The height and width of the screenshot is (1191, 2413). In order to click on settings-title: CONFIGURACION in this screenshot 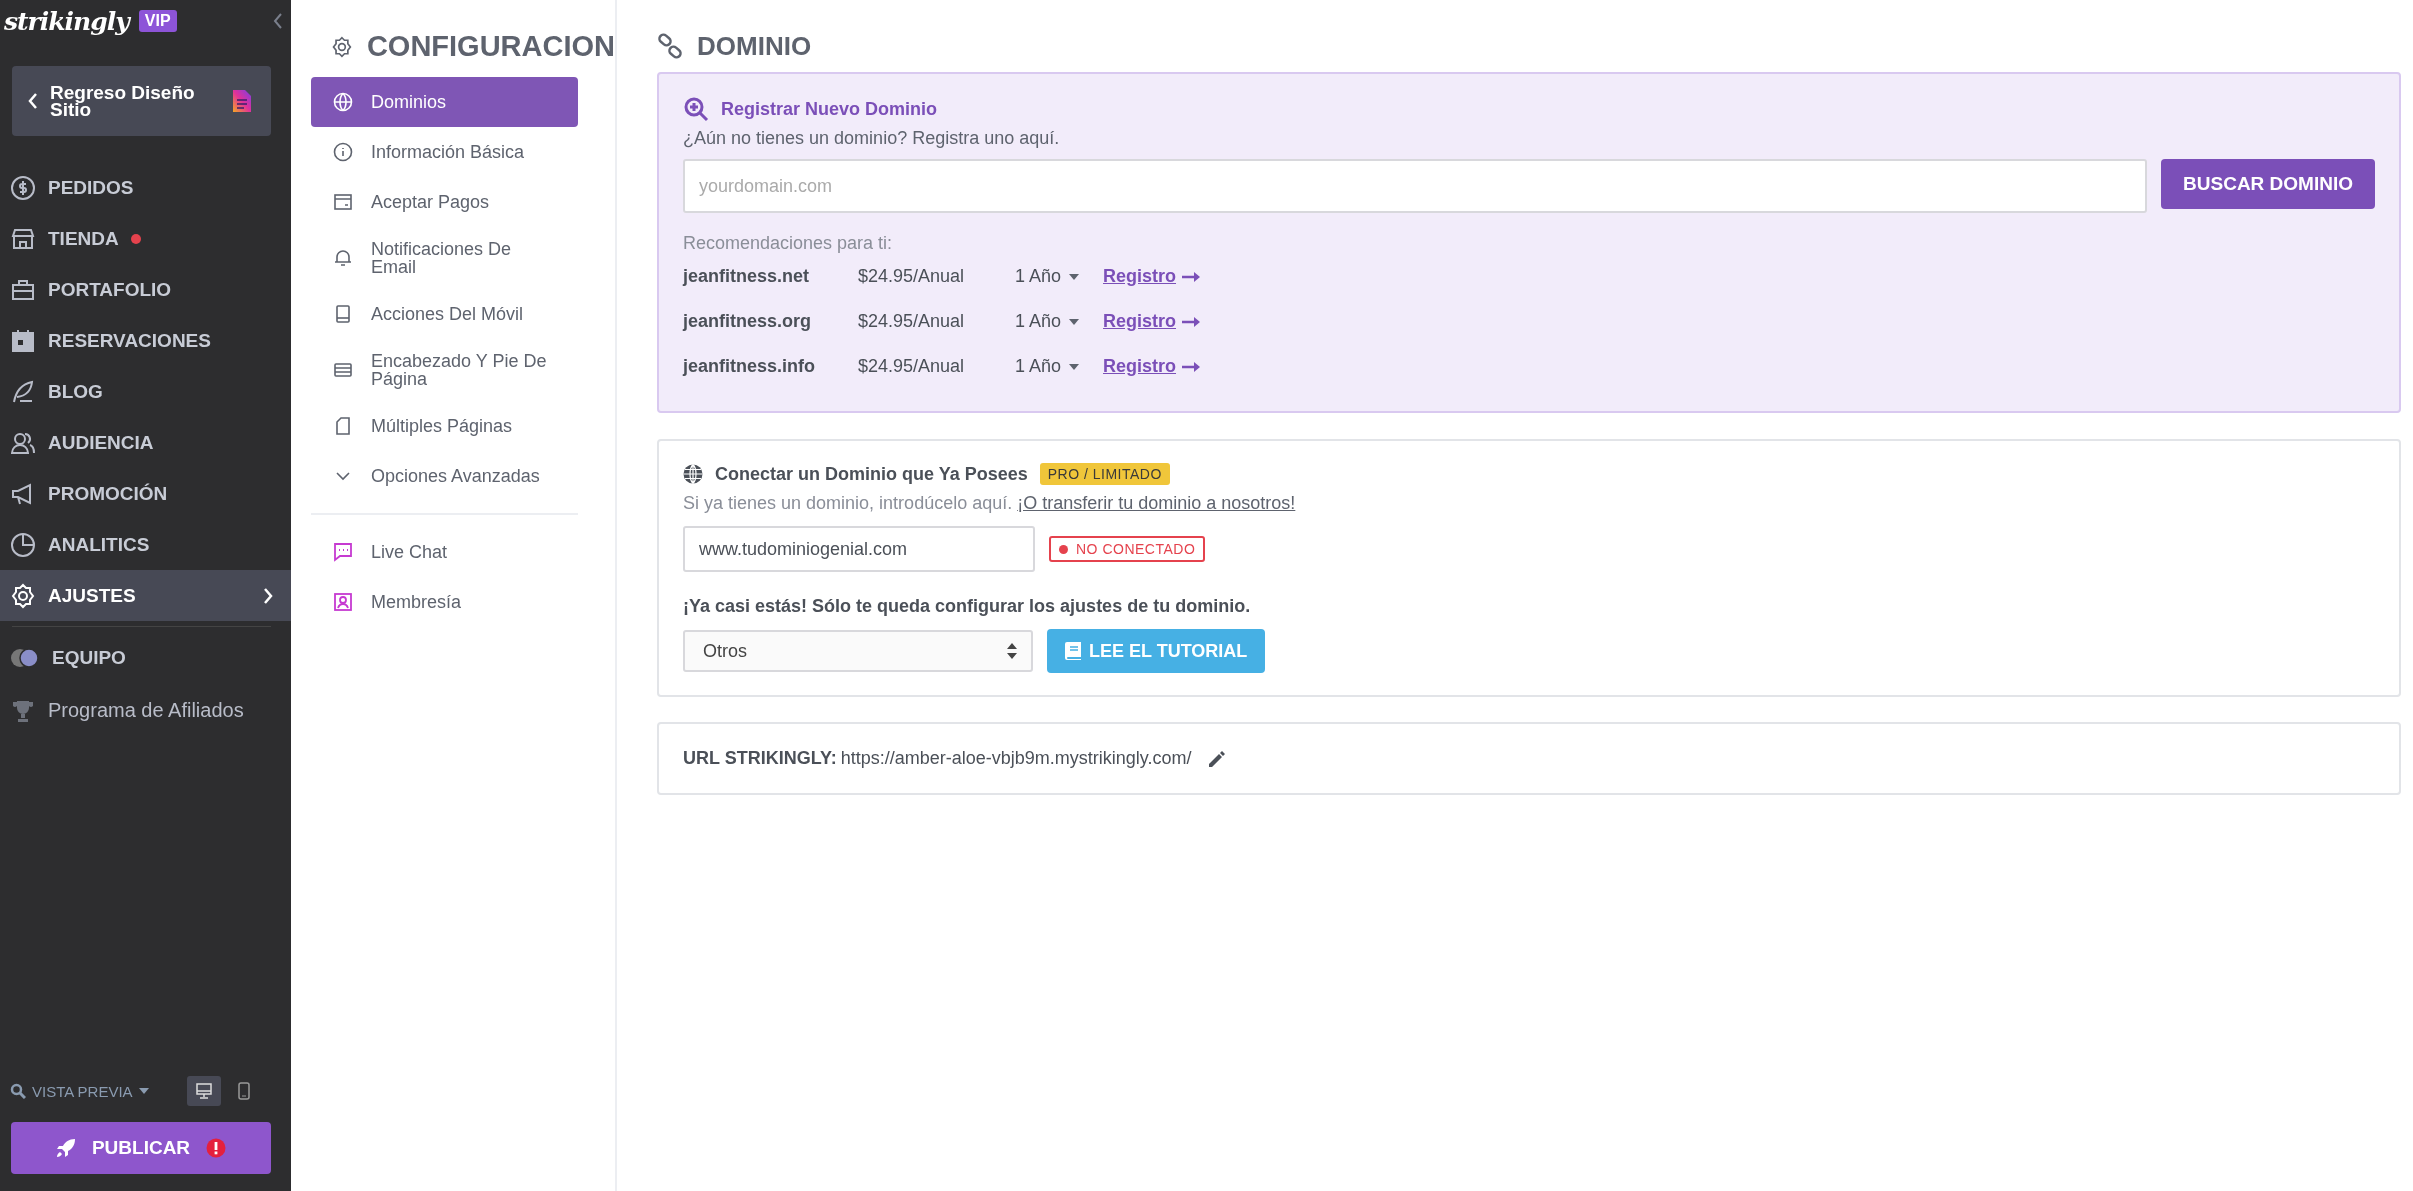, I will do `click(490, 46)`.